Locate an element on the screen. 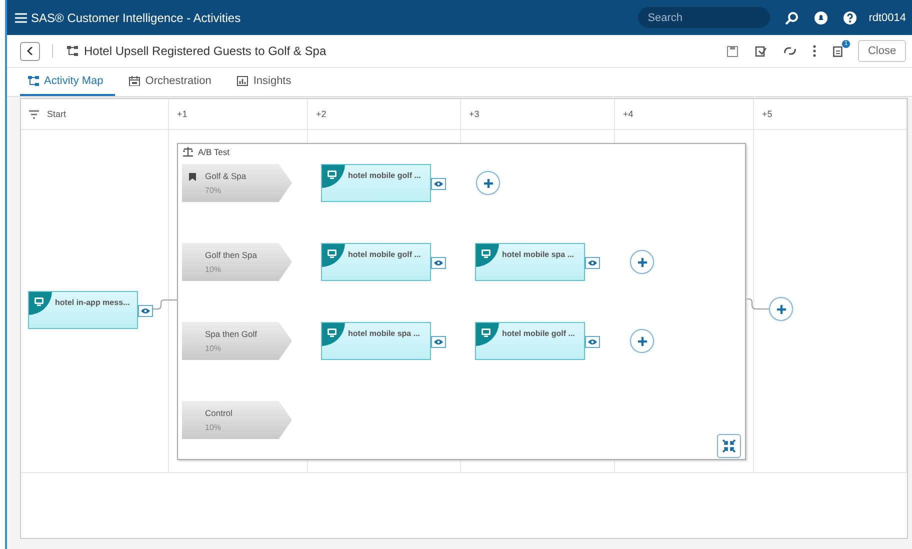  chevron-left-icon is located at coordinates (30, 51).